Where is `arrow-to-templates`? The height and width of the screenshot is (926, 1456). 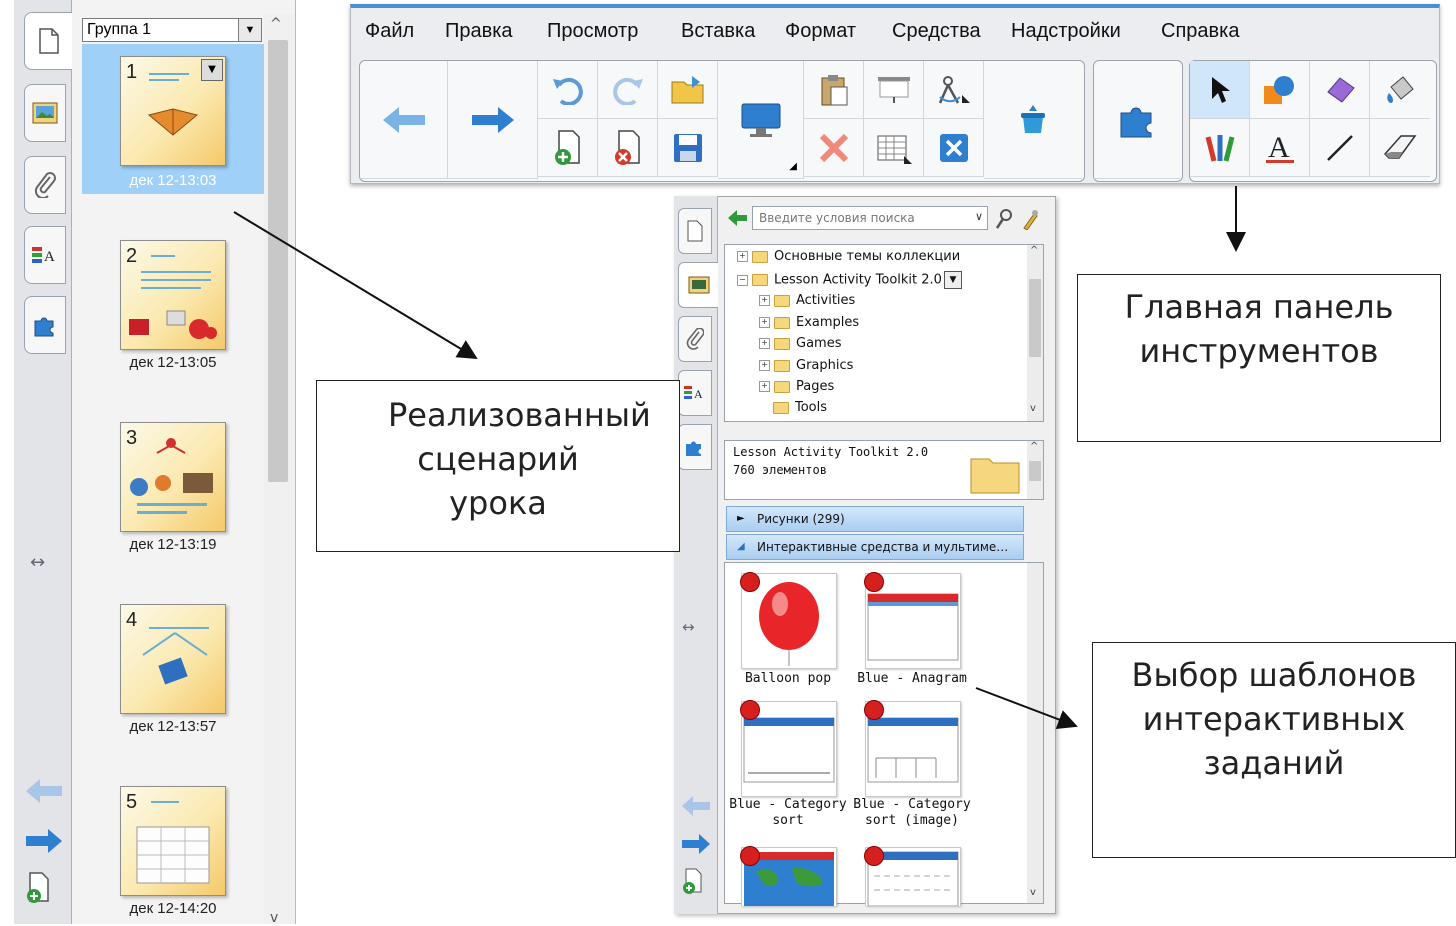
arrow-to-templates is located at coordinates (1026, 708).